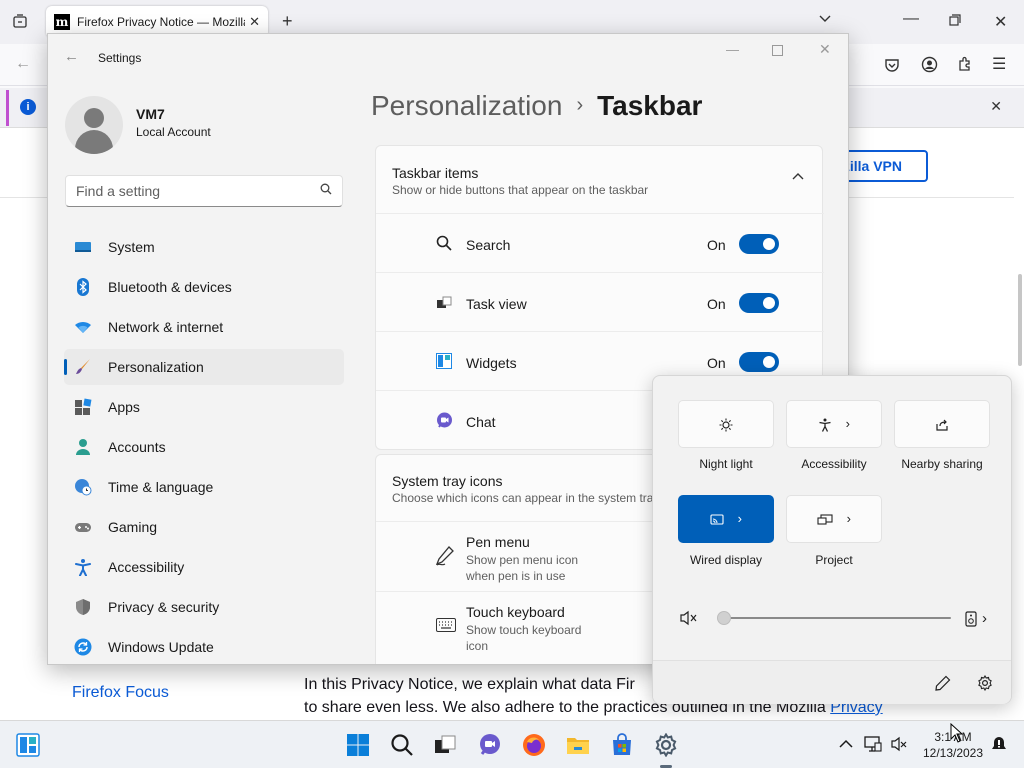 Image resolution: width=1024 pixels, height=768 pixels. I want to click on firefox-icon, so click(534, 745).